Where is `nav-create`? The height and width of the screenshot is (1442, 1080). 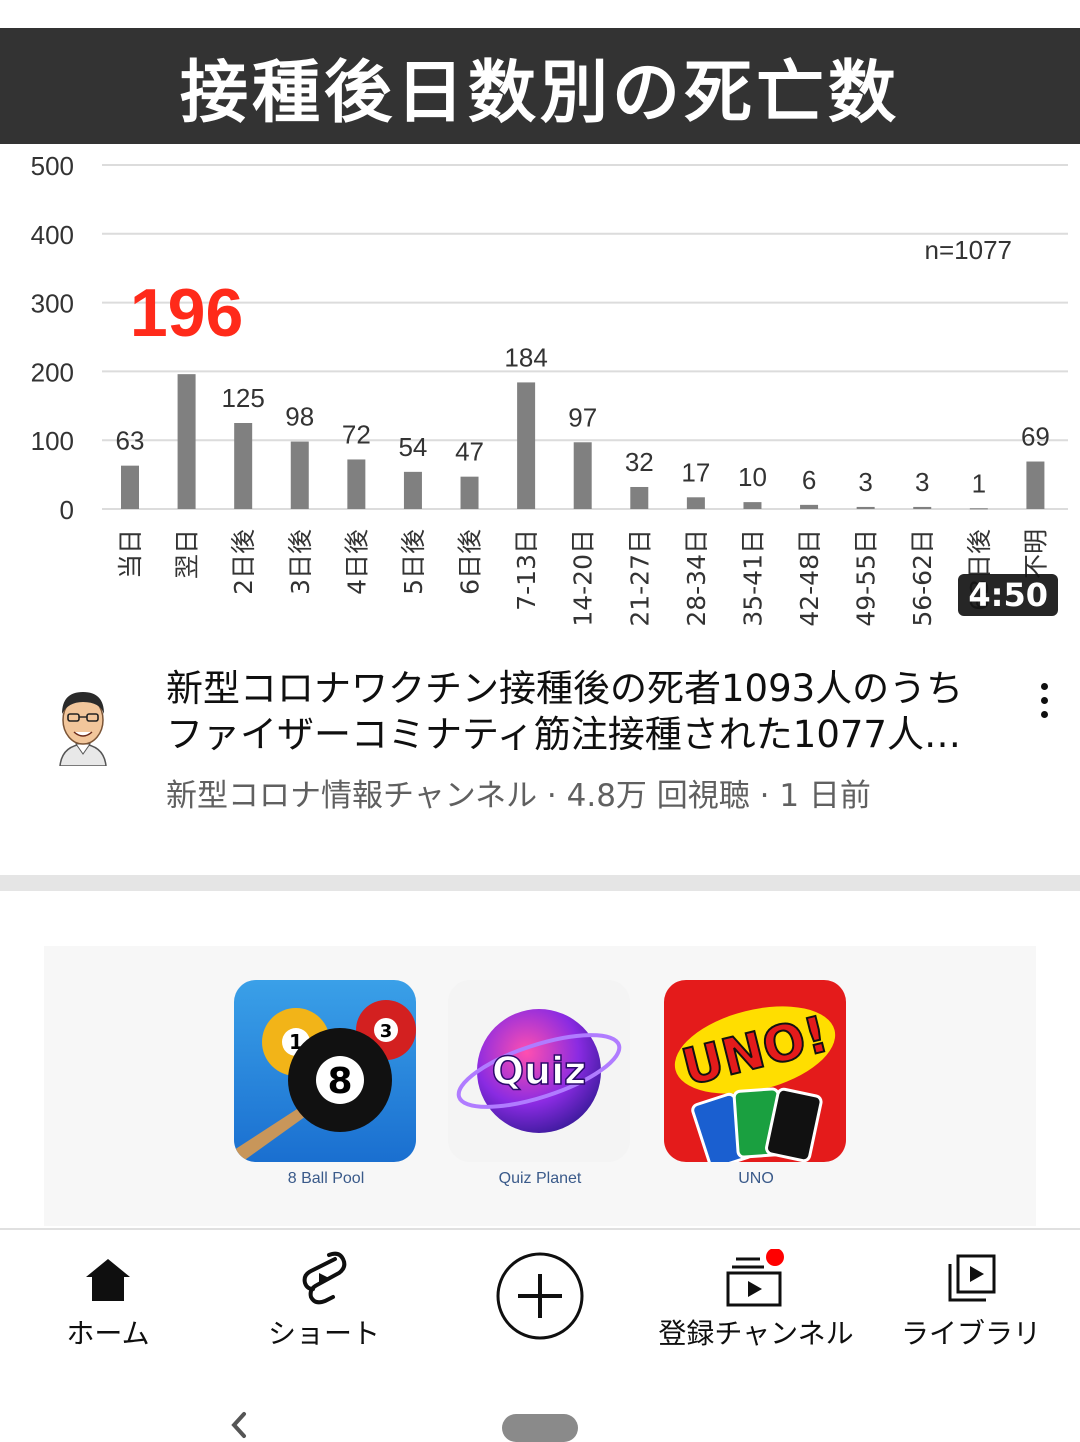
nav-create is located at coordinates (540, 1296).